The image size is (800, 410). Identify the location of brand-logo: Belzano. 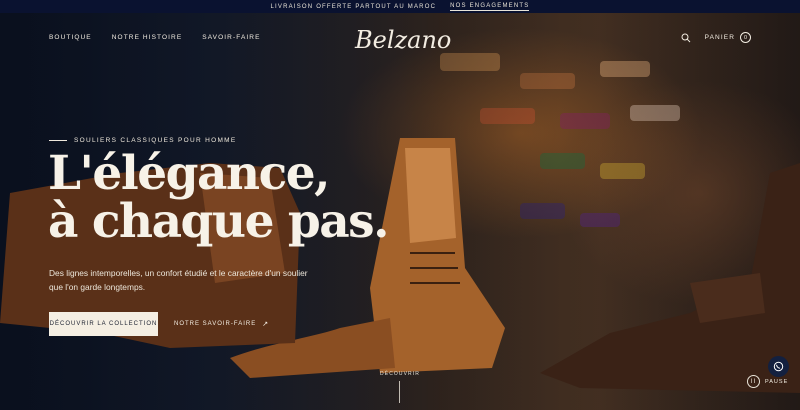
(403, 40).